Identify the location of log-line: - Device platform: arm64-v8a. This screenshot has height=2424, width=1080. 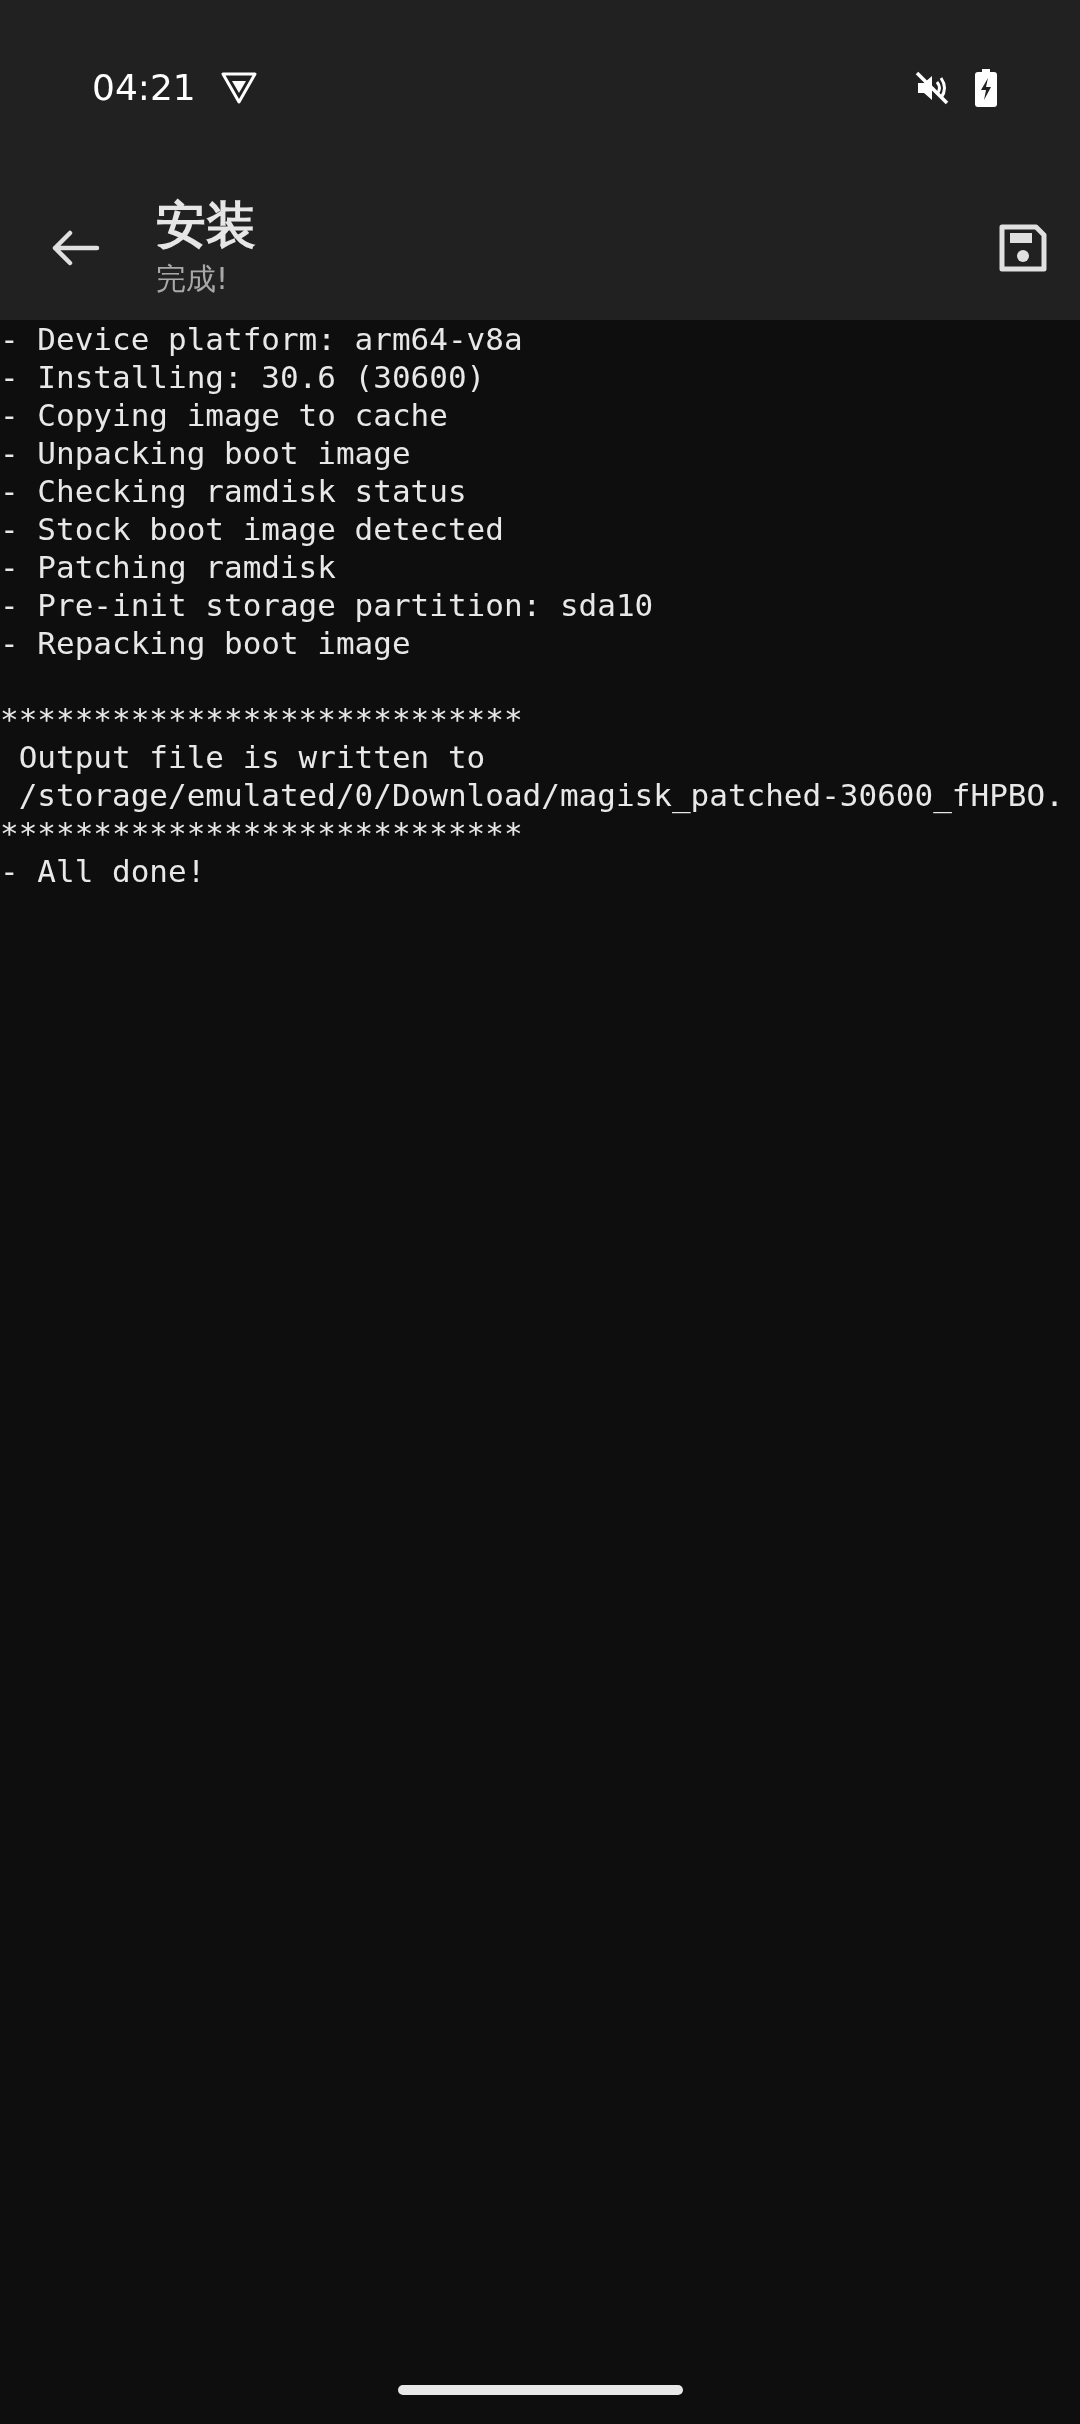
(262, 339).